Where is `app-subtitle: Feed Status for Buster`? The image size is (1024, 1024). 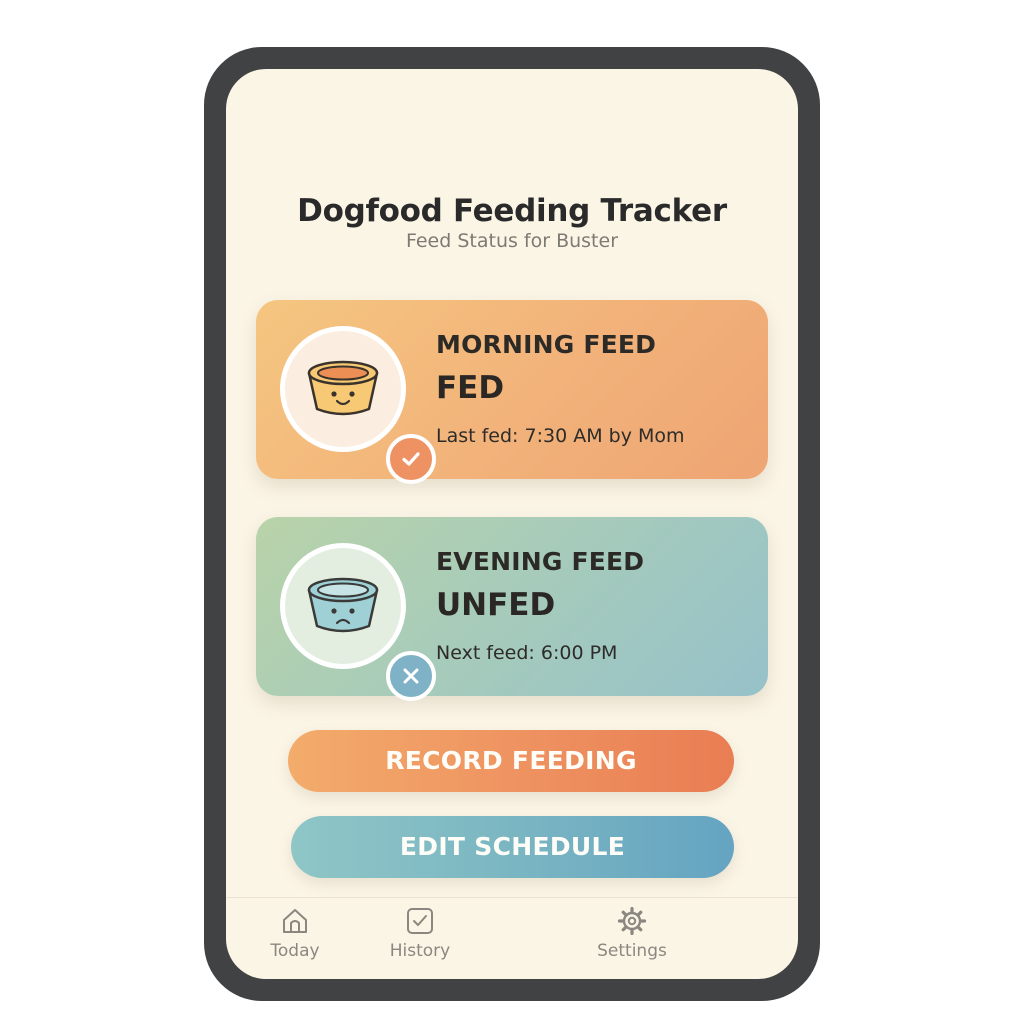 app-subtitle: Feed Status for Buster is located at coordinates (512, 241).